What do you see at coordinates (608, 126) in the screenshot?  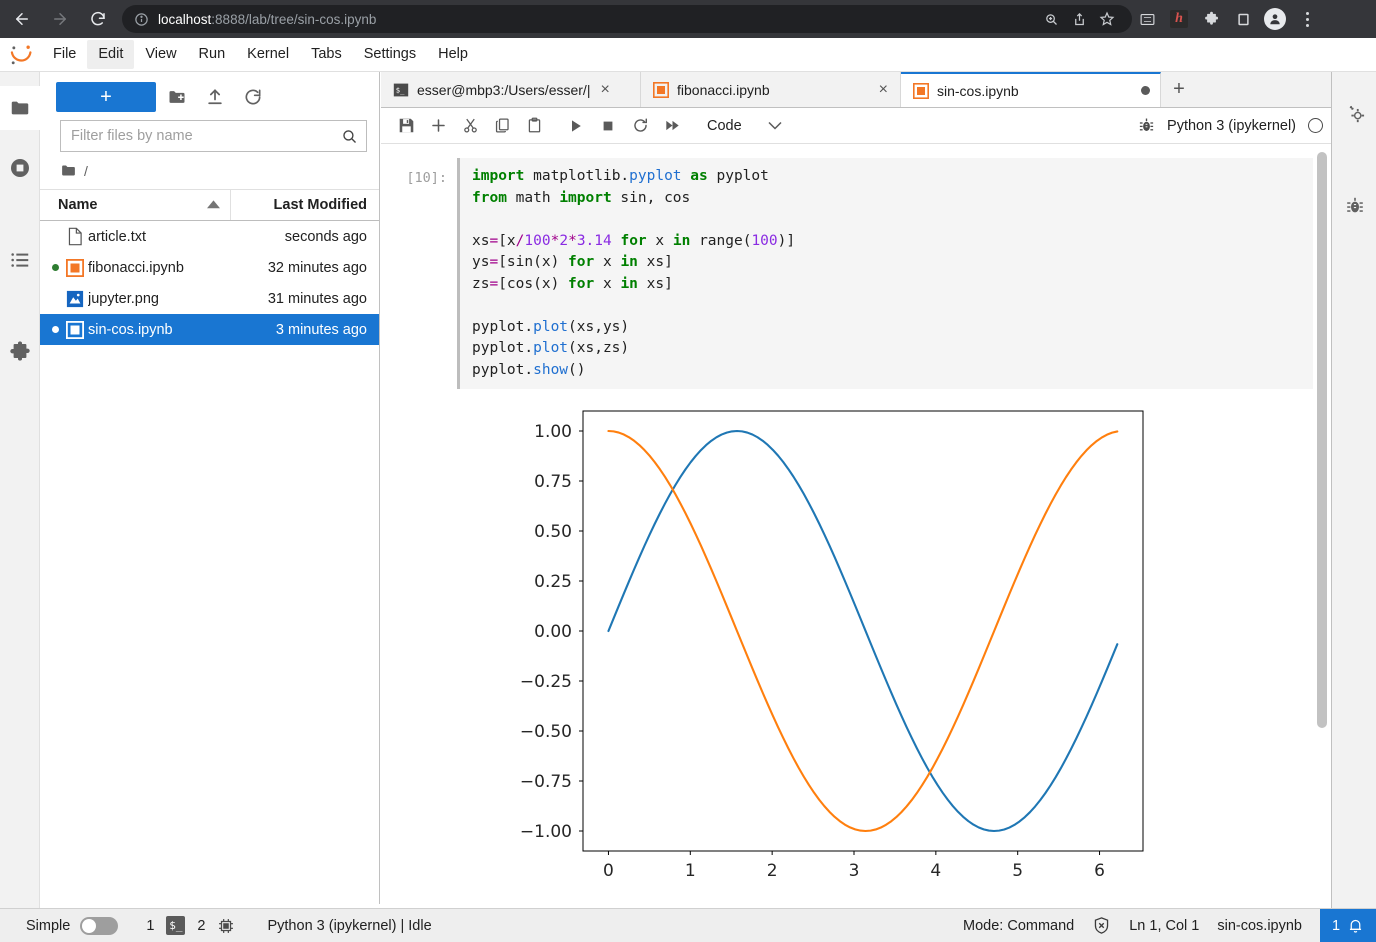 I see `interrupt-icon` at bounding box center [608, 126].